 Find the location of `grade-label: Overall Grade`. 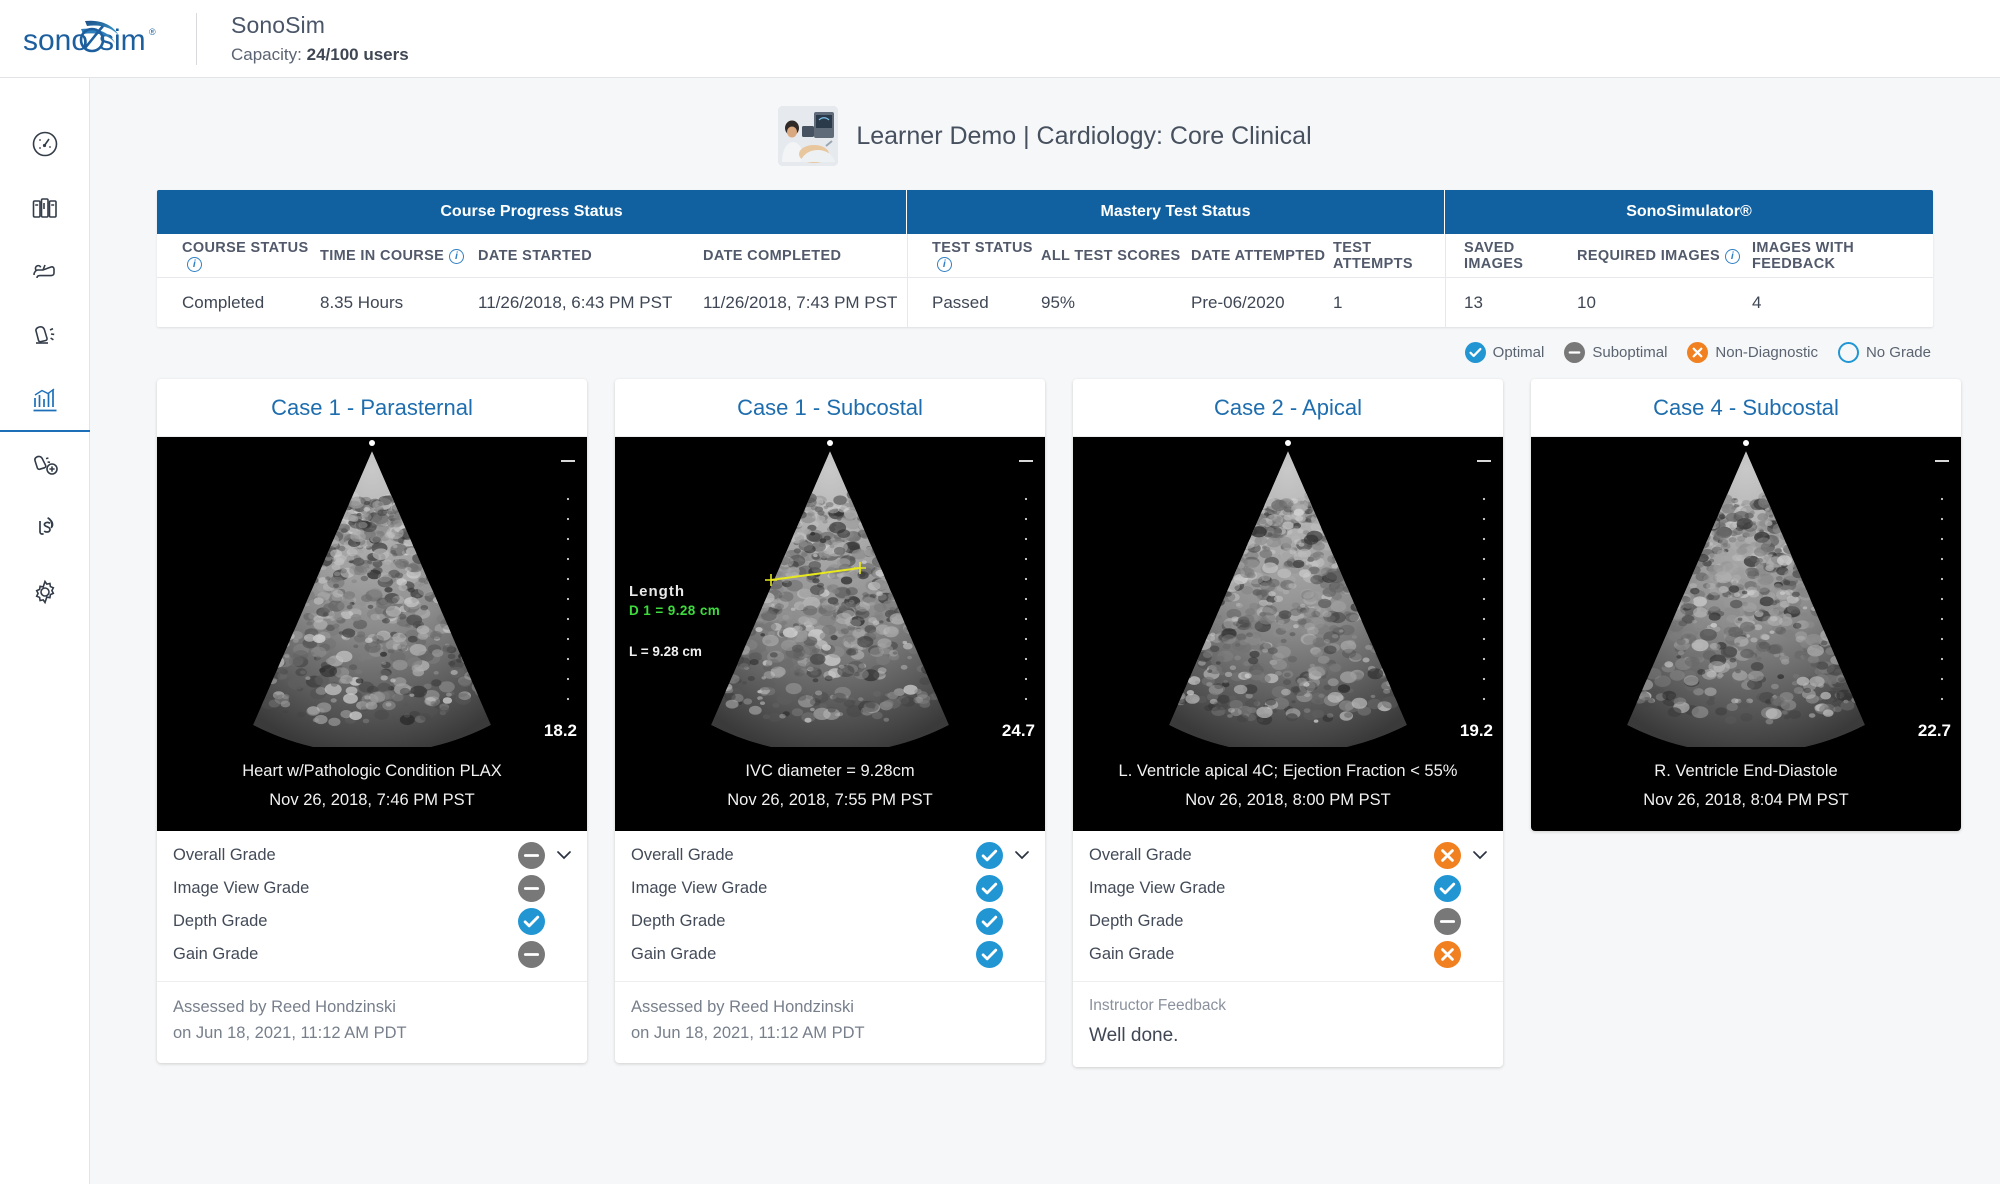

grade-label: Overall Grade is located at coordinates (224, 854).